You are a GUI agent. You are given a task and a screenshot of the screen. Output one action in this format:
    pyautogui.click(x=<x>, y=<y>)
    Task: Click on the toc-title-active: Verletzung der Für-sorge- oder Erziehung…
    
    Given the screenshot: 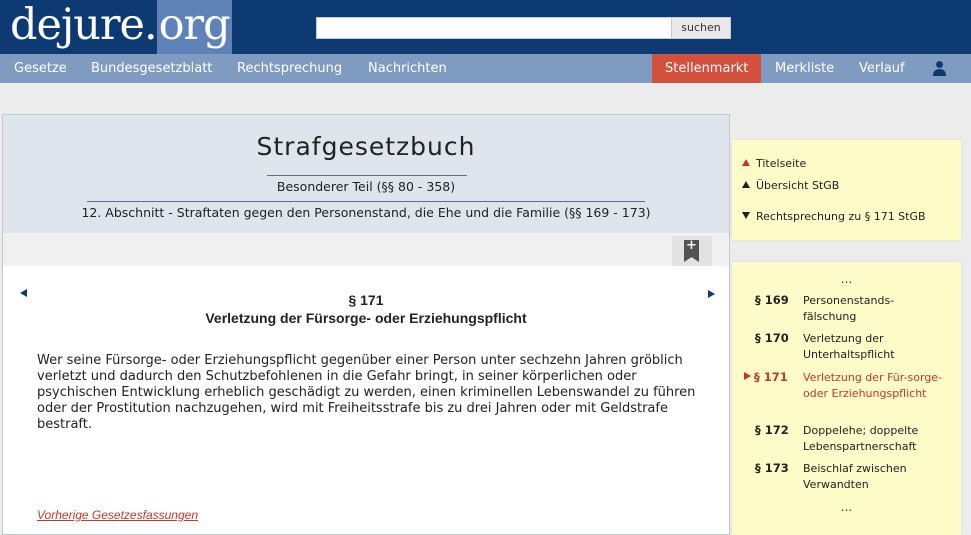 What is the action you would take?
    pyautogui.click(x=873, y=386)
    